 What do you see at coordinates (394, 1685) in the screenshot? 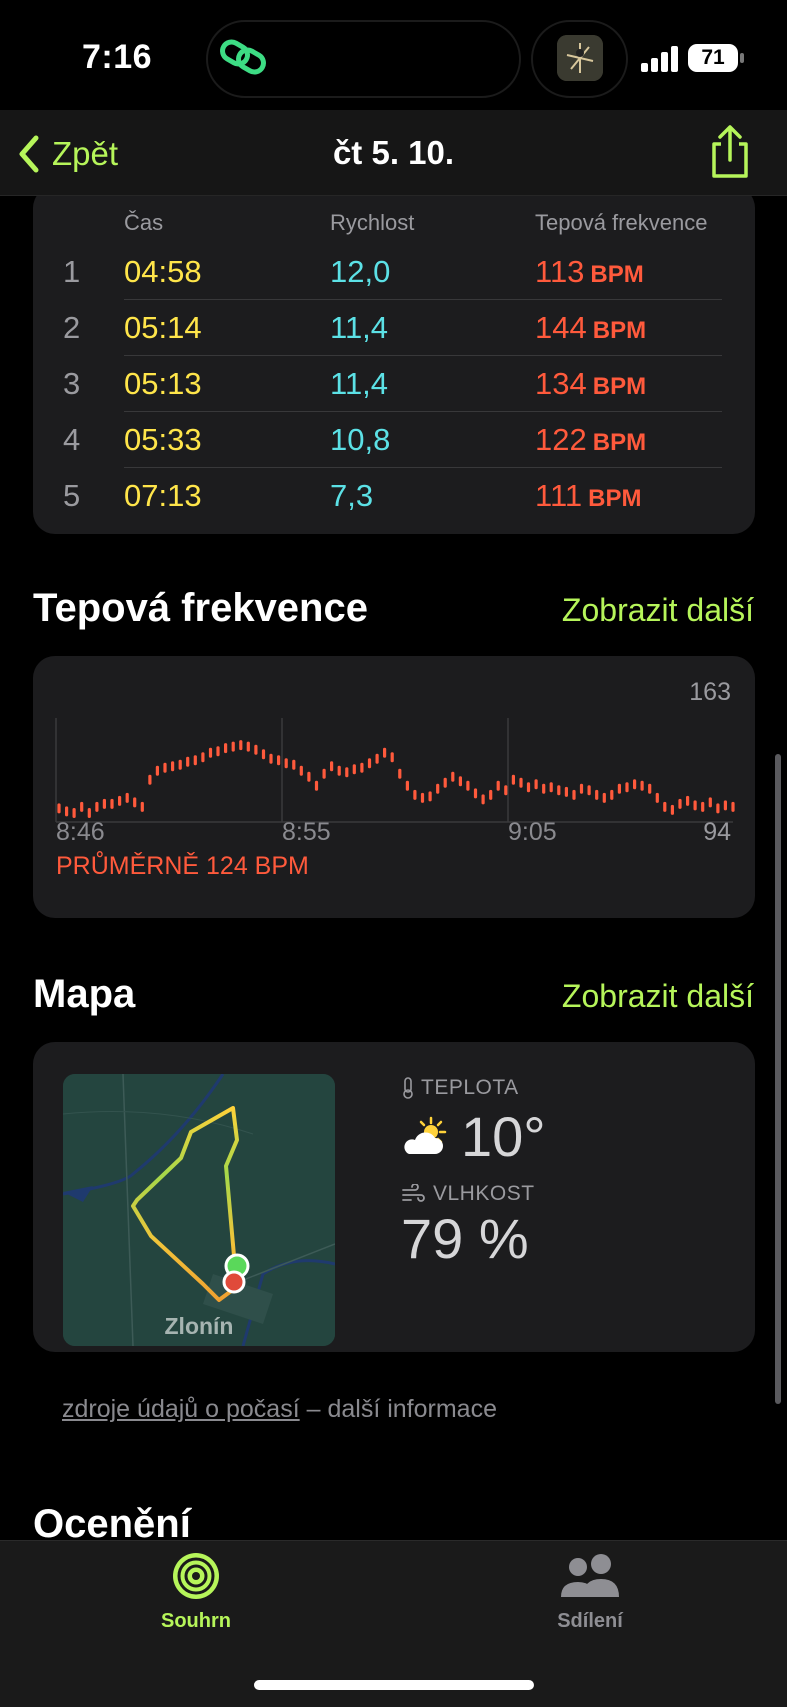
I see `home-indicator` at bounding box center [394, 1685].